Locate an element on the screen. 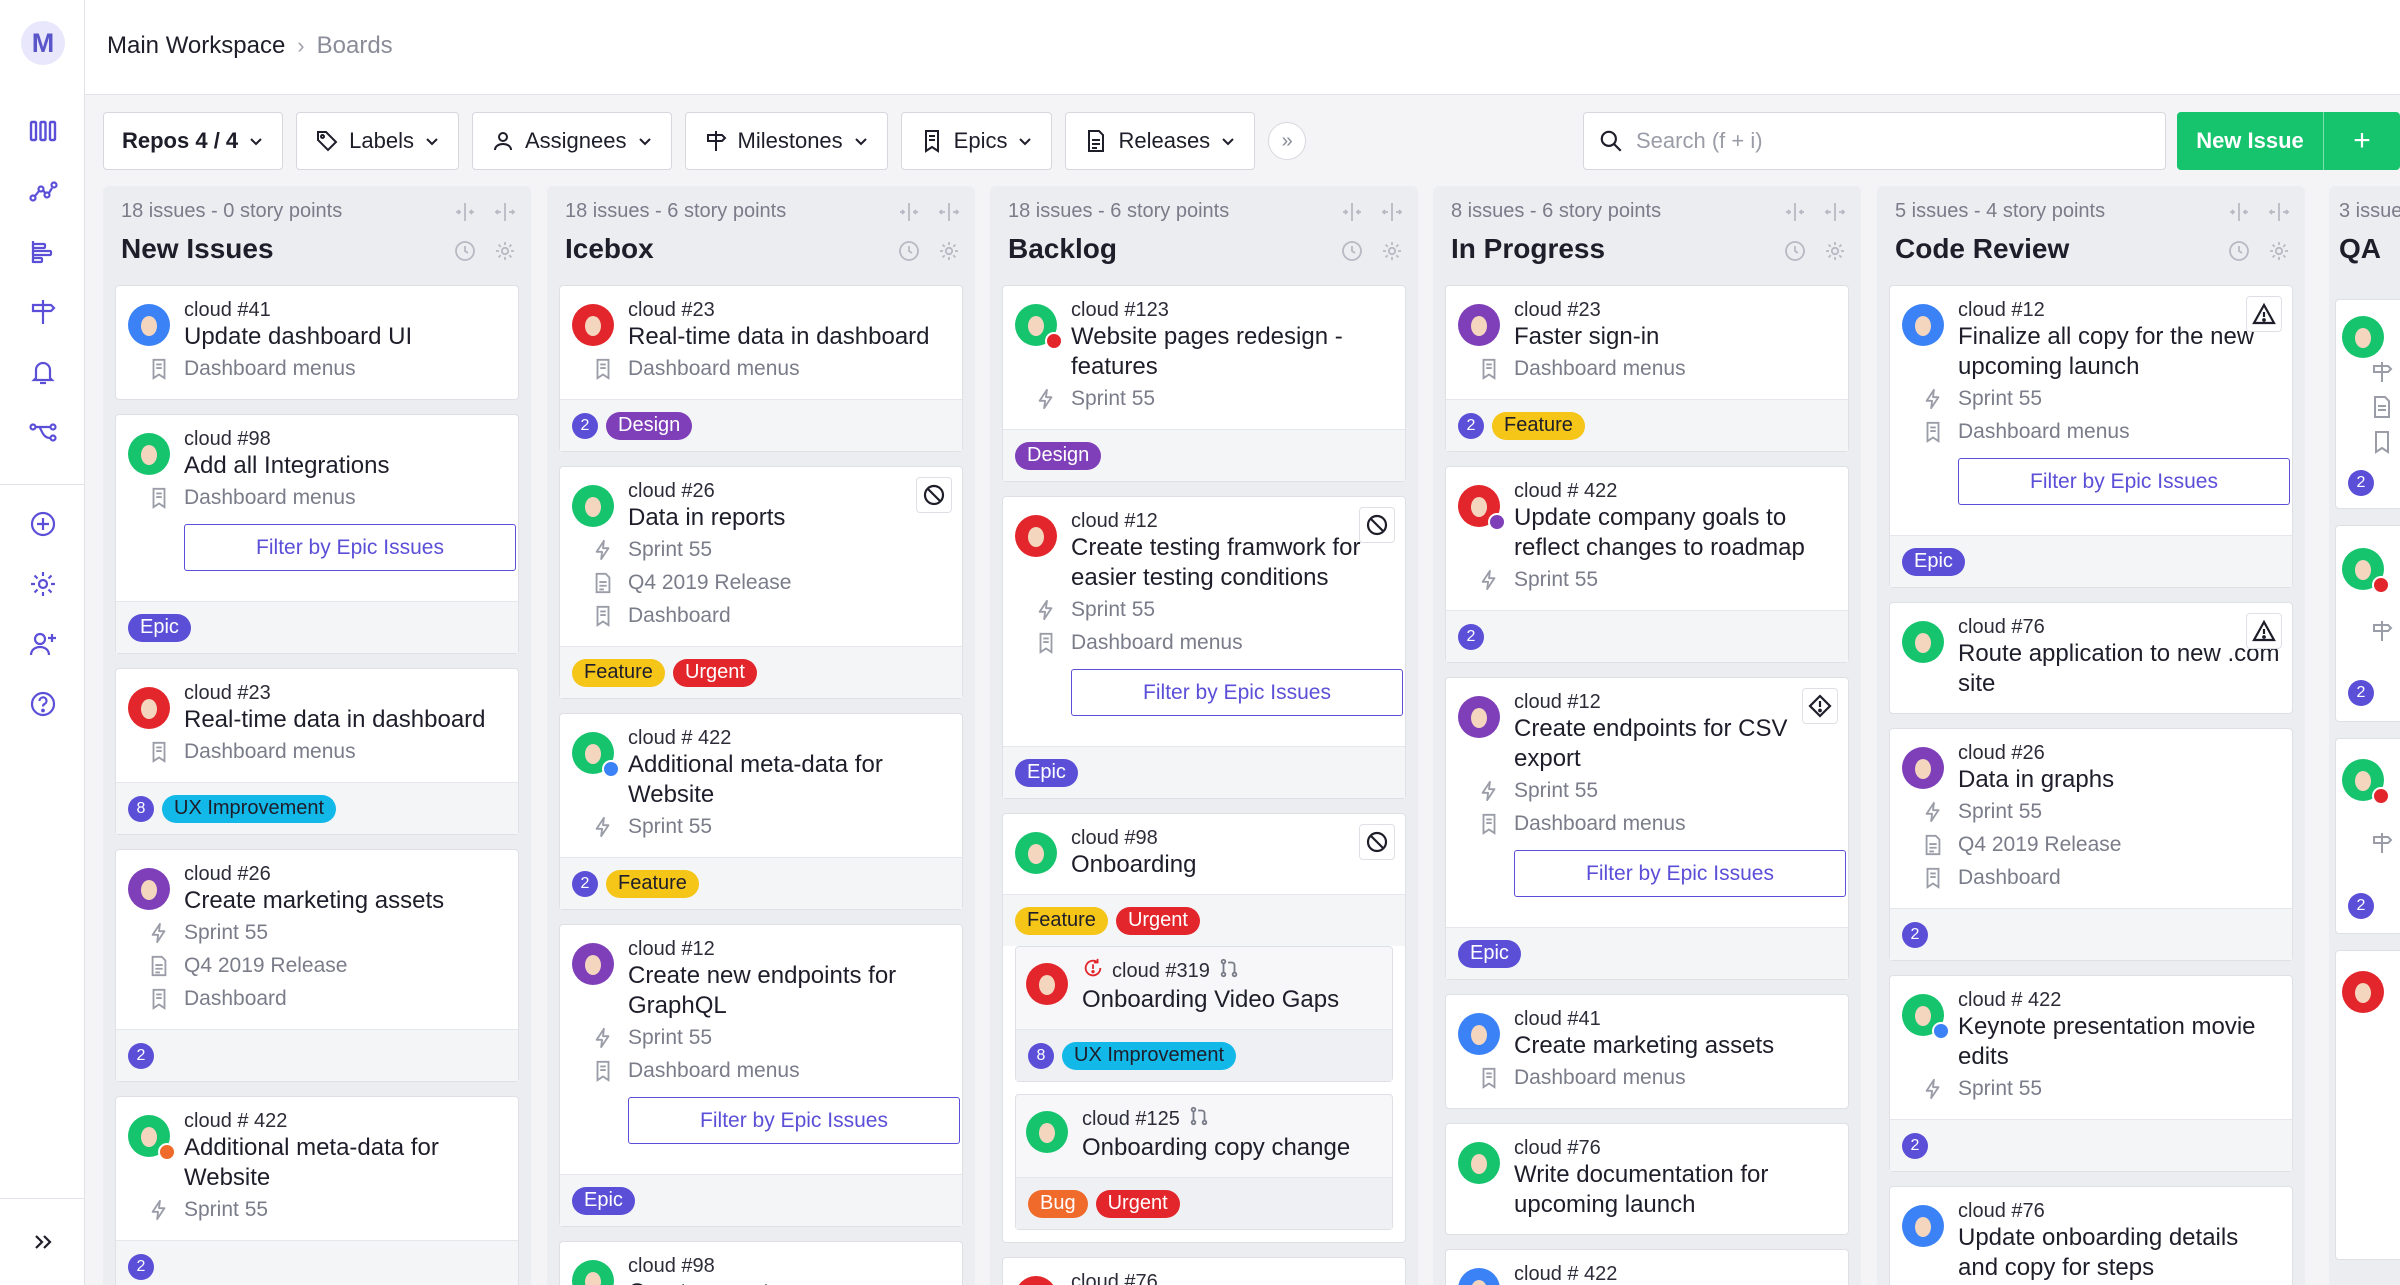 The image size is (2400, 1285). label-bug: Bug is located at coordinates (1058, 1203).